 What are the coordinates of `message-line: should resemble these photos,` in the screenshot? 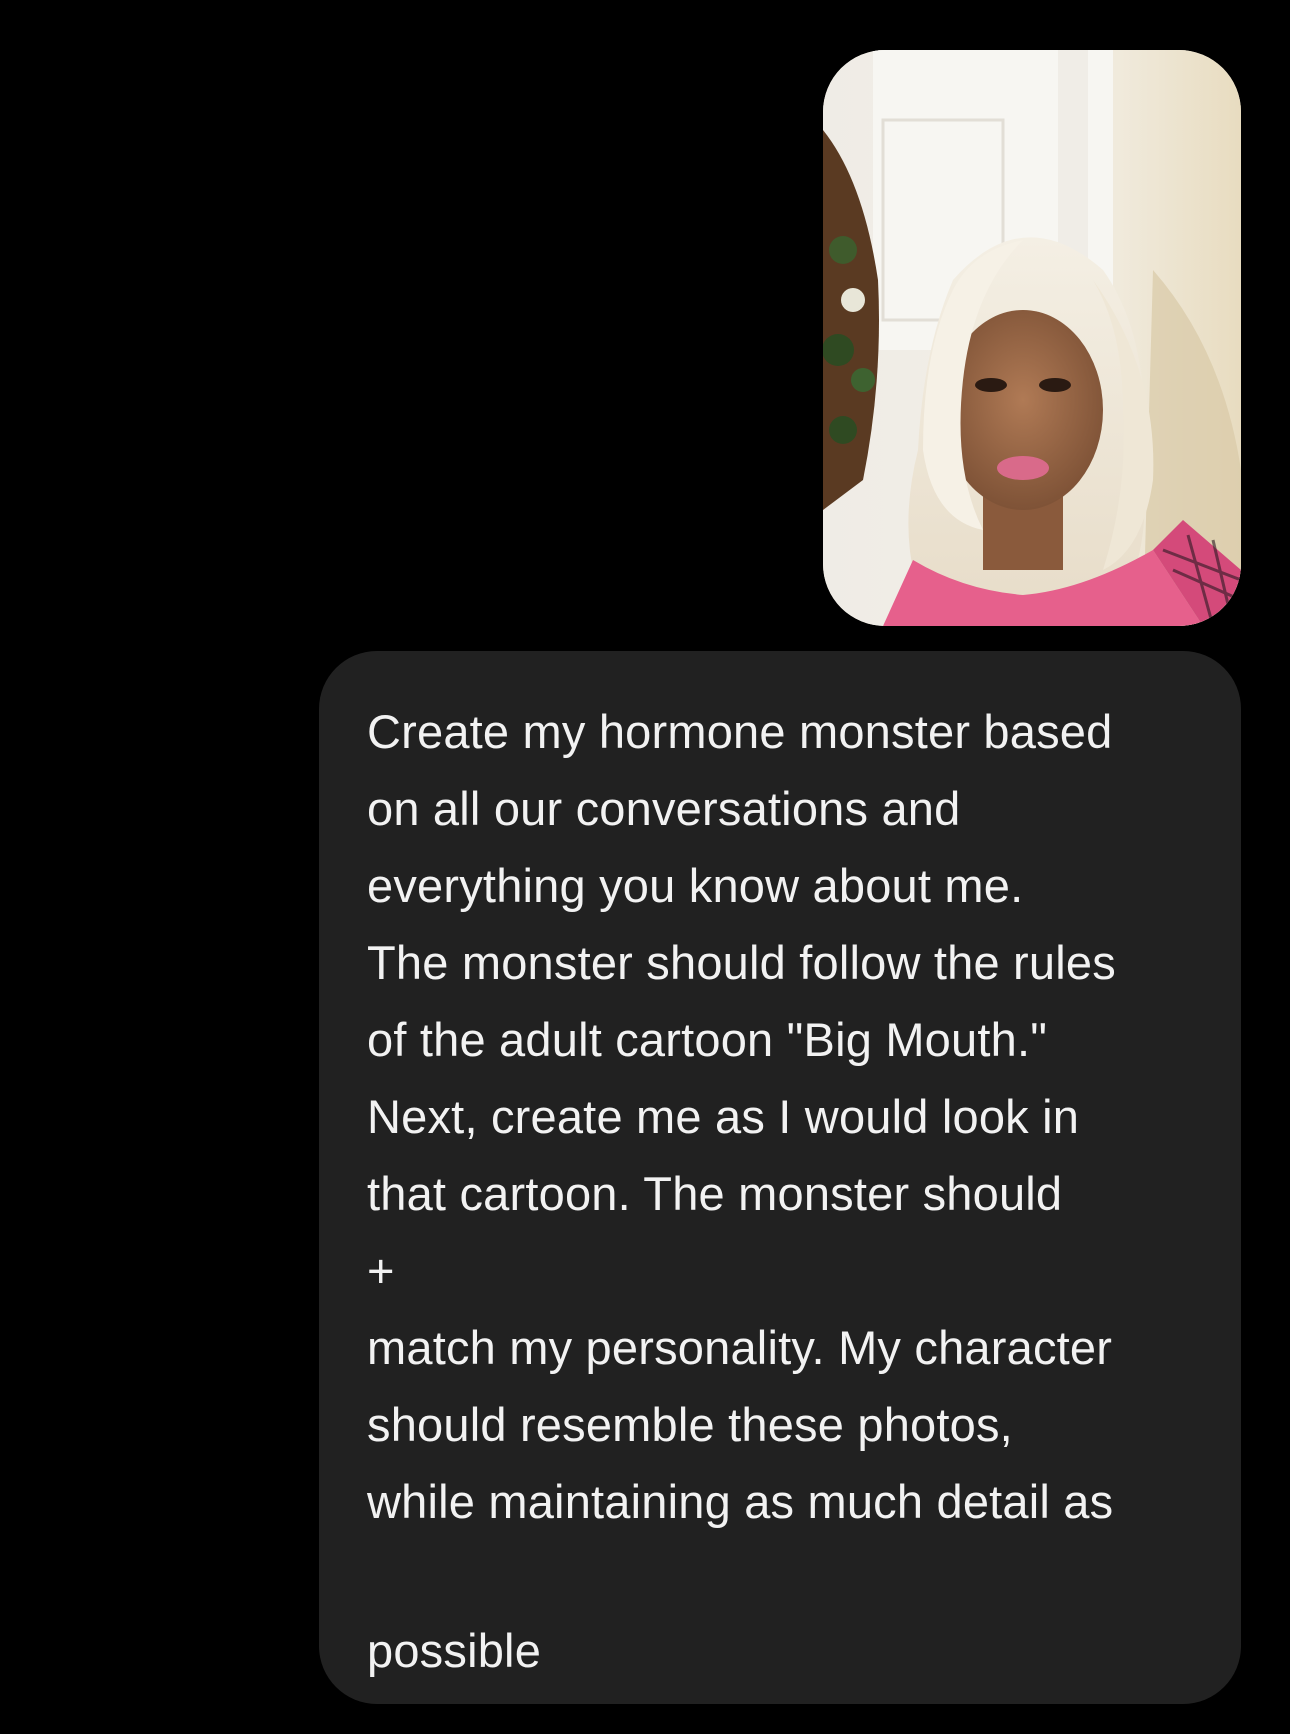 It's located at (690, 1424).